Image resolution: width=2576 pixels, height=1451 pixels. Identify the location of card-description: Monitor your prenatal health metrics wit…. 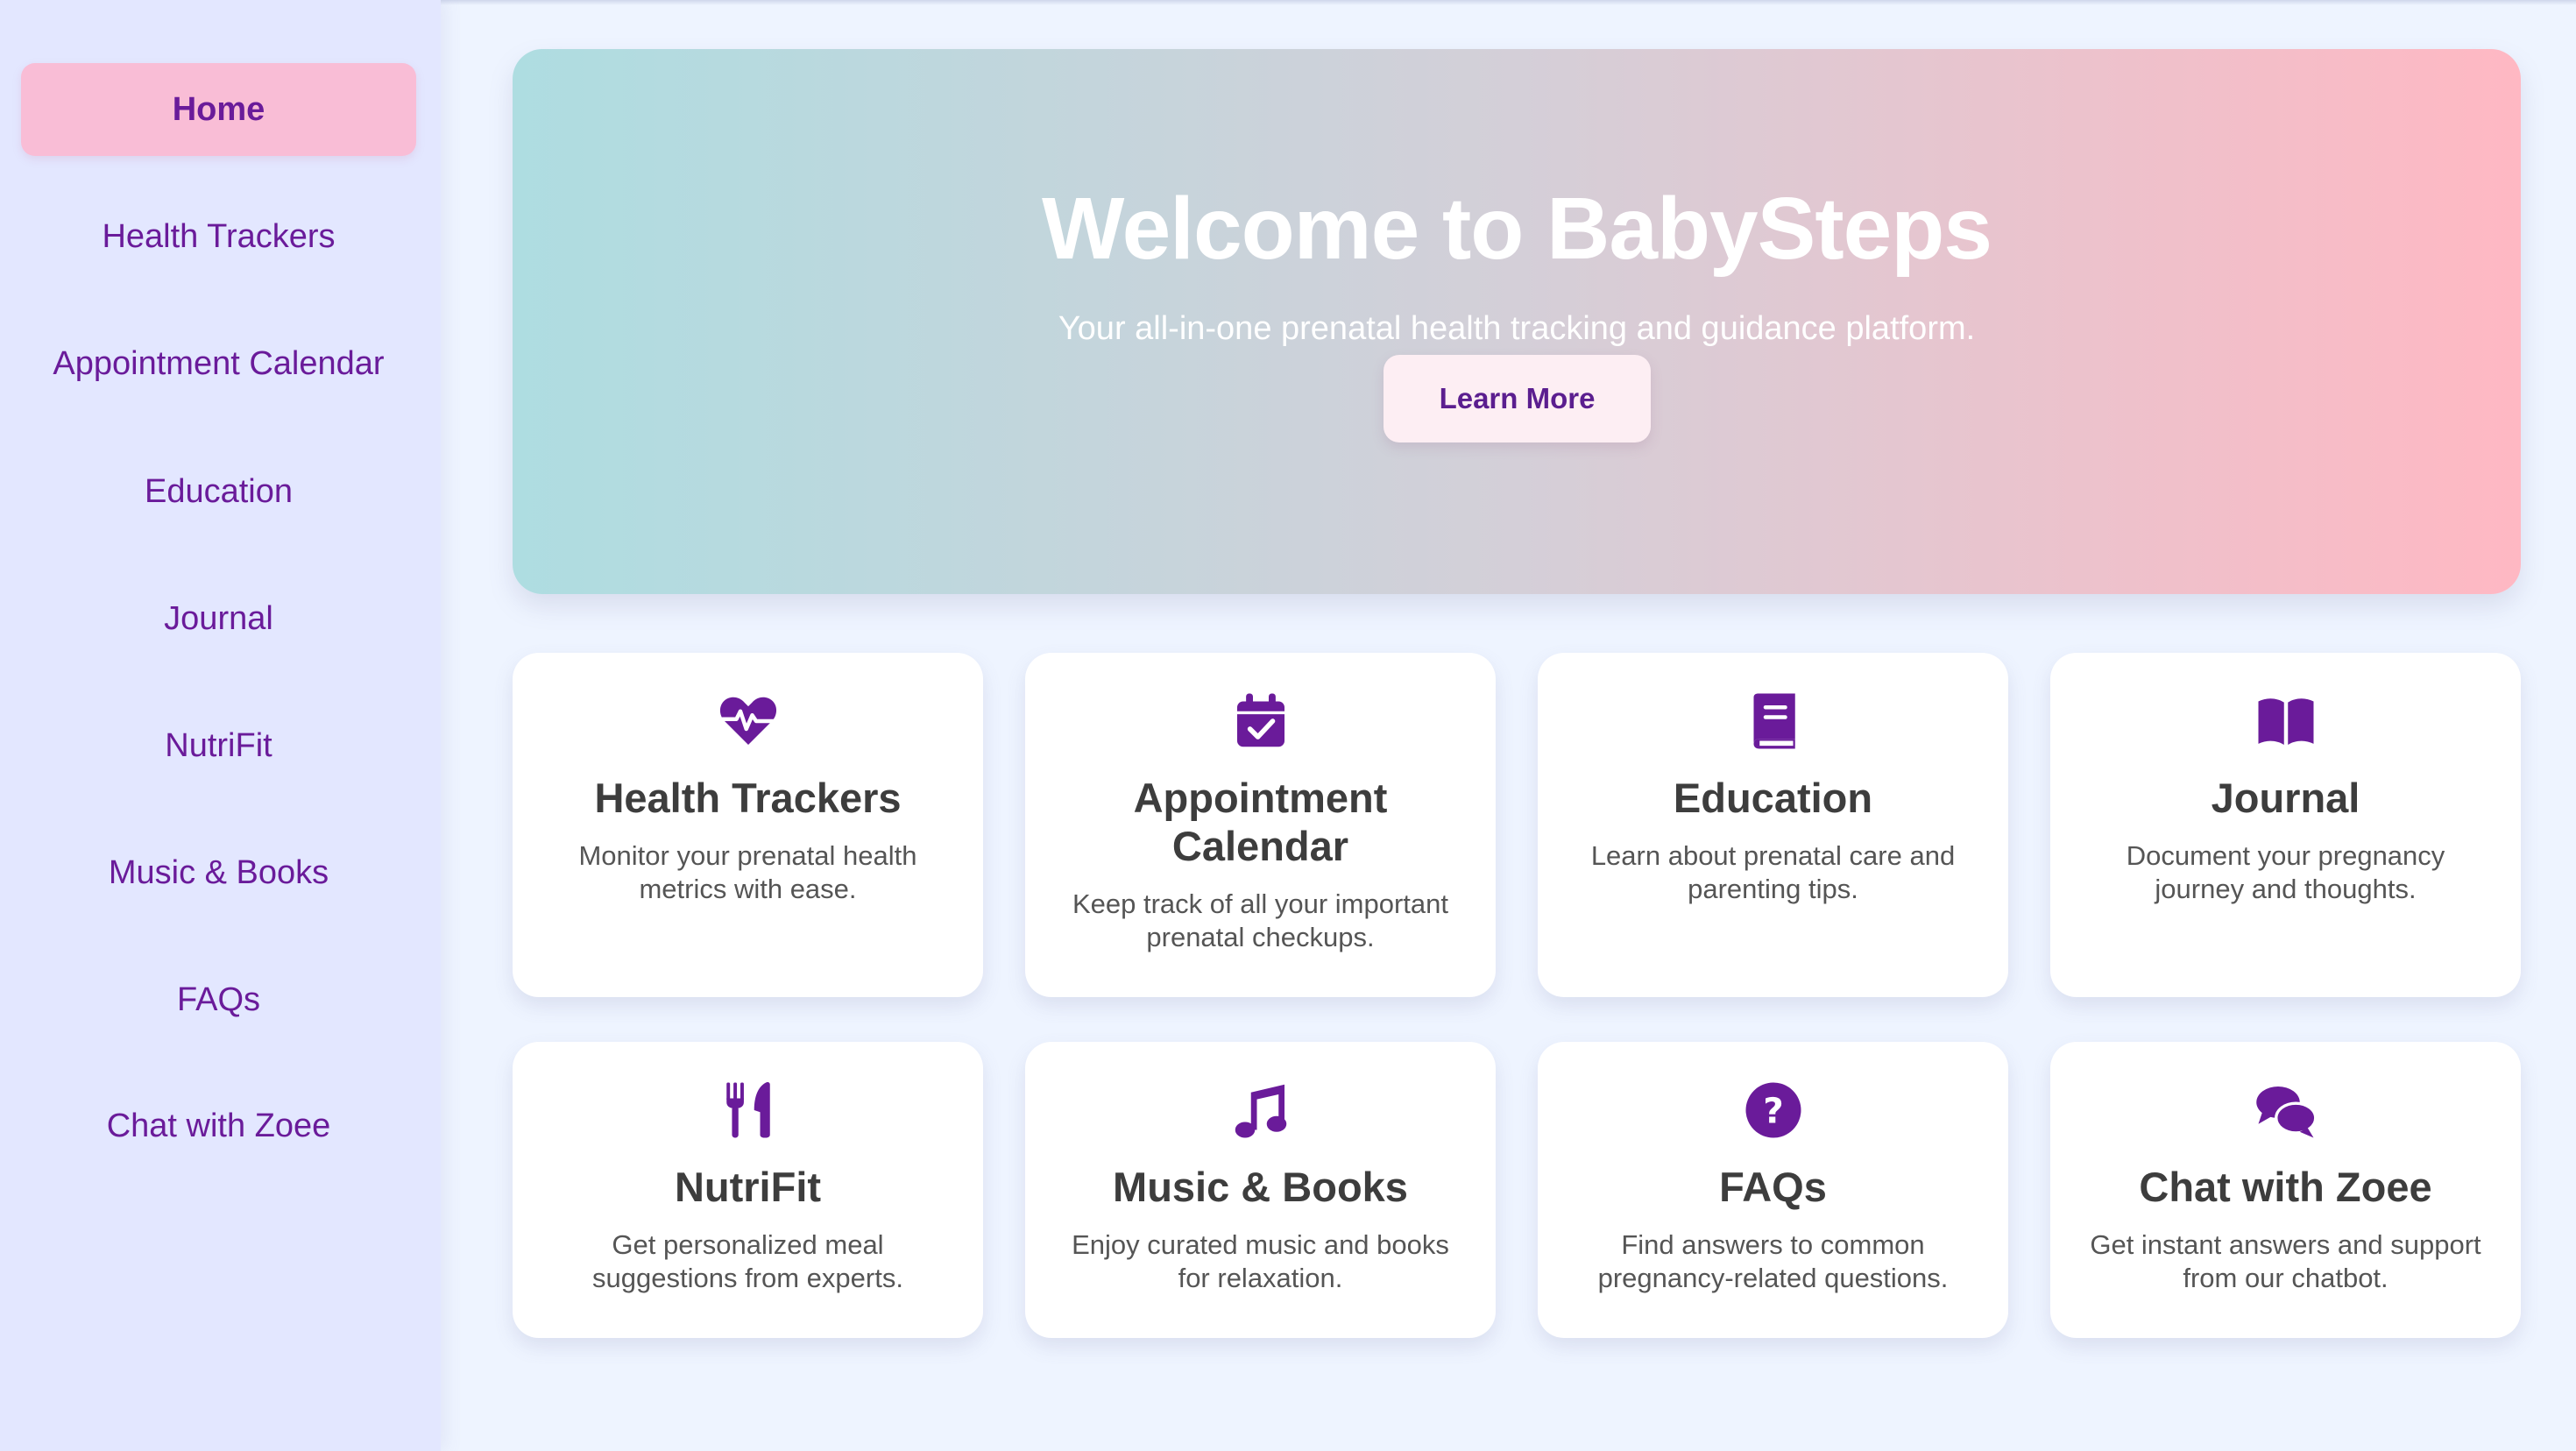
(747, 872).